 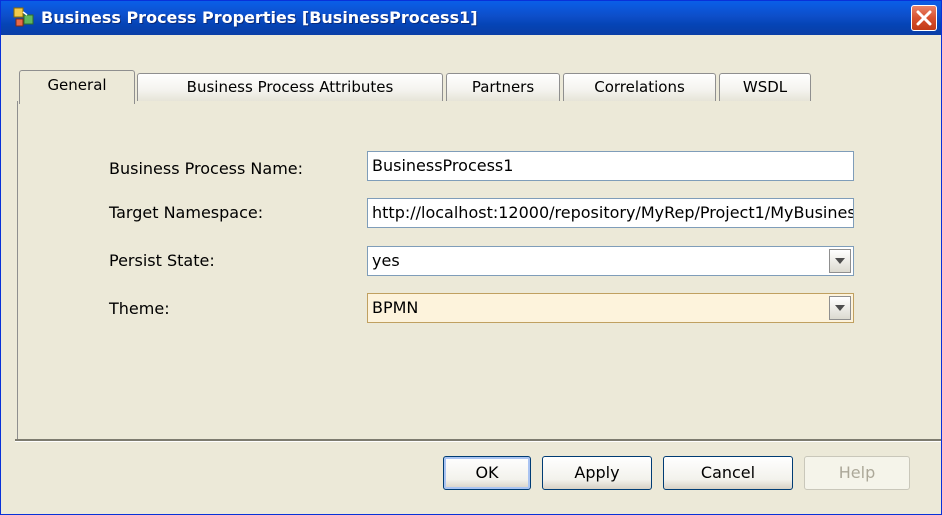 What do you see at coordinates (639, 87) in the screenshot?
I see `tab-correlations: Correlations` at bounding box center [639, 87].